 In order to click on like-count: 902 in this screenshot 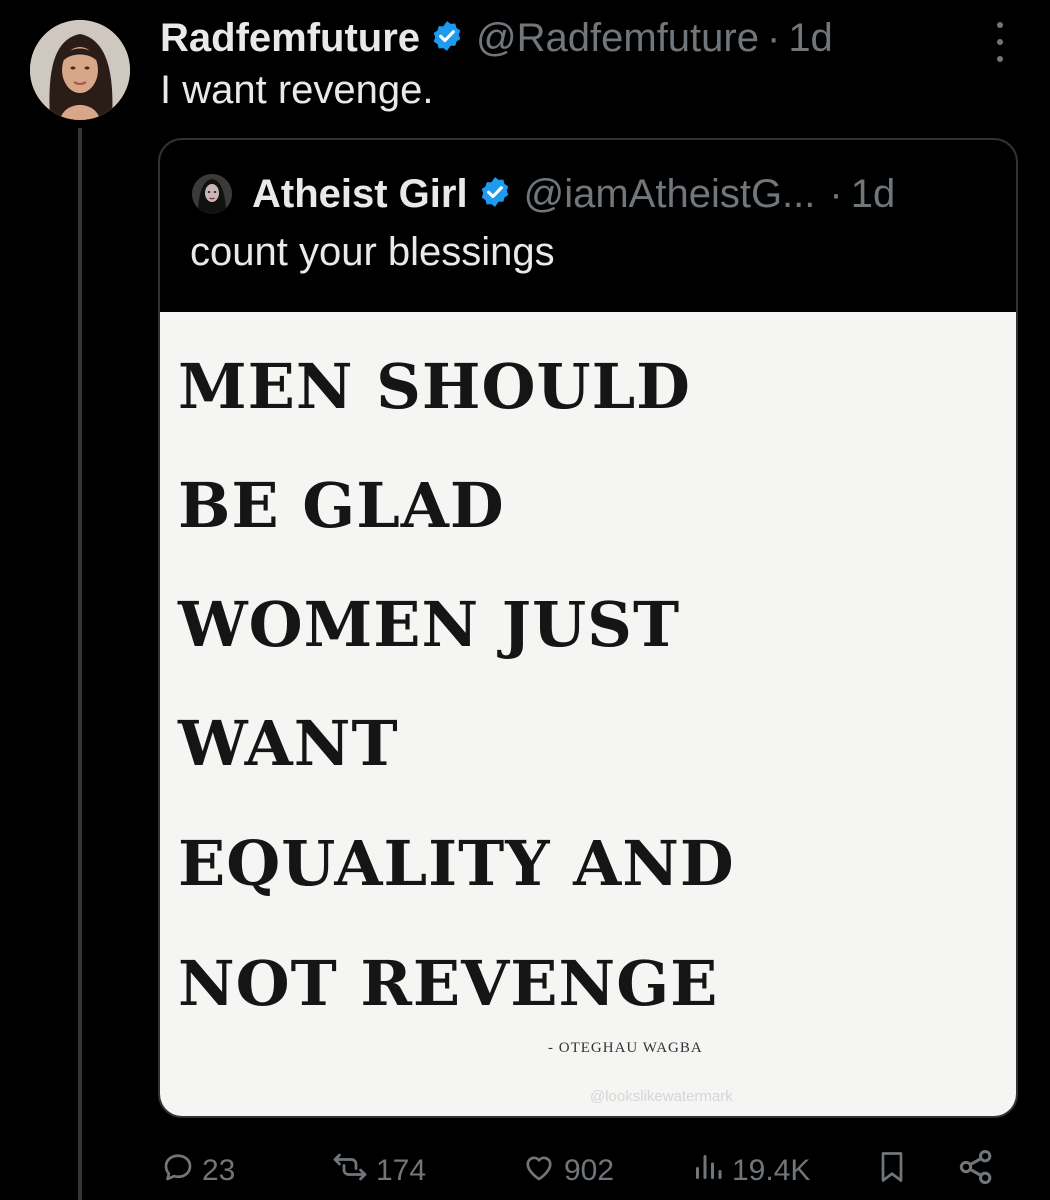, I will do `click(589, 1170)`.